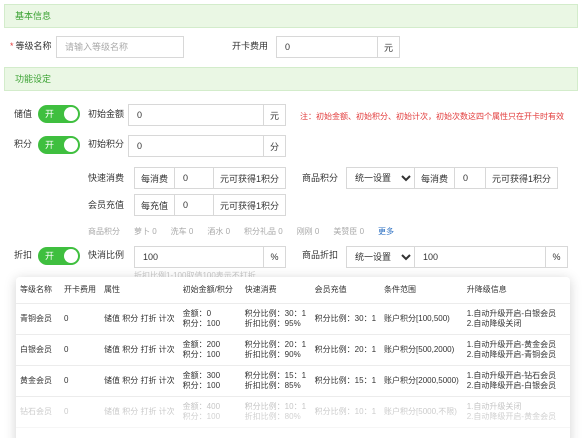 The image size is (584, 438). I want to click on col-attributes: 属性, so click(139, 290).